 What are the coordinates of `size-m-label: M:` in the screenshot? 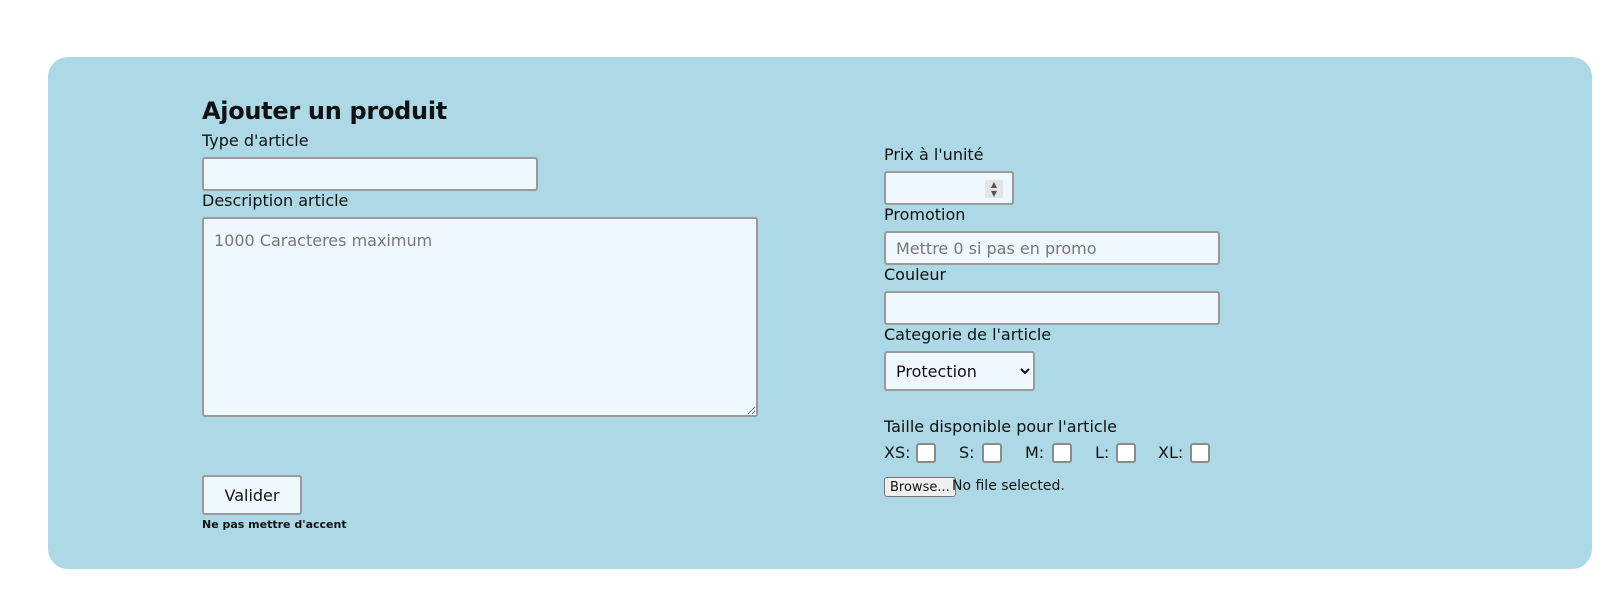 It's located at (1035, 452).